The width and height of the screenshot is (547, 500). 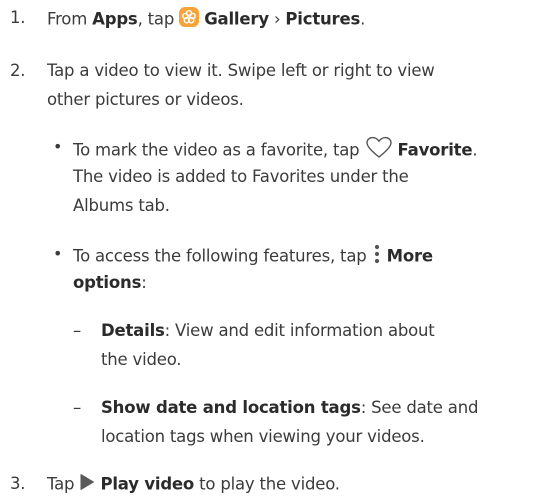 What do you see at coordinates (323, 19) in the screenshot?
I see `pictures-label: Pictures` at bounding box center [323, 19].